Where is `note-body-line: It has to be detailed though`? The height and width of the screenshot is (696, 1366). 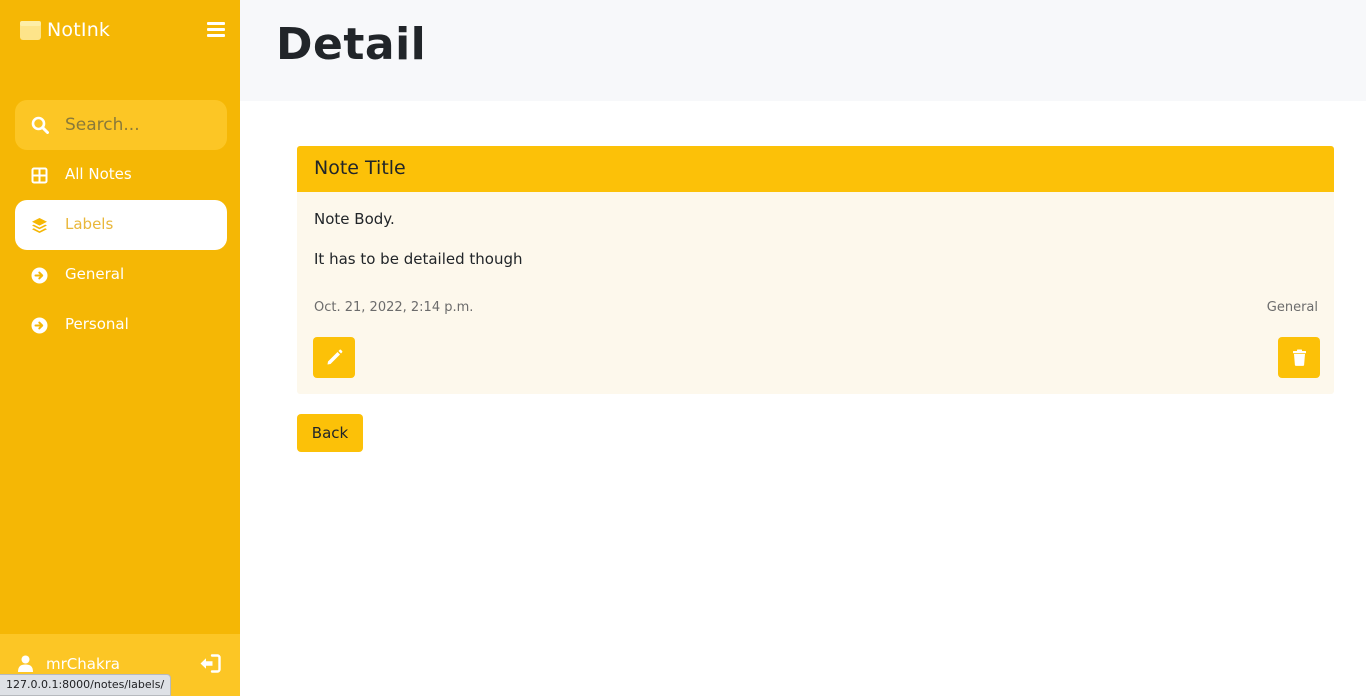
note-body-line: It has to be detailed though is located at coordinates (418, 259).